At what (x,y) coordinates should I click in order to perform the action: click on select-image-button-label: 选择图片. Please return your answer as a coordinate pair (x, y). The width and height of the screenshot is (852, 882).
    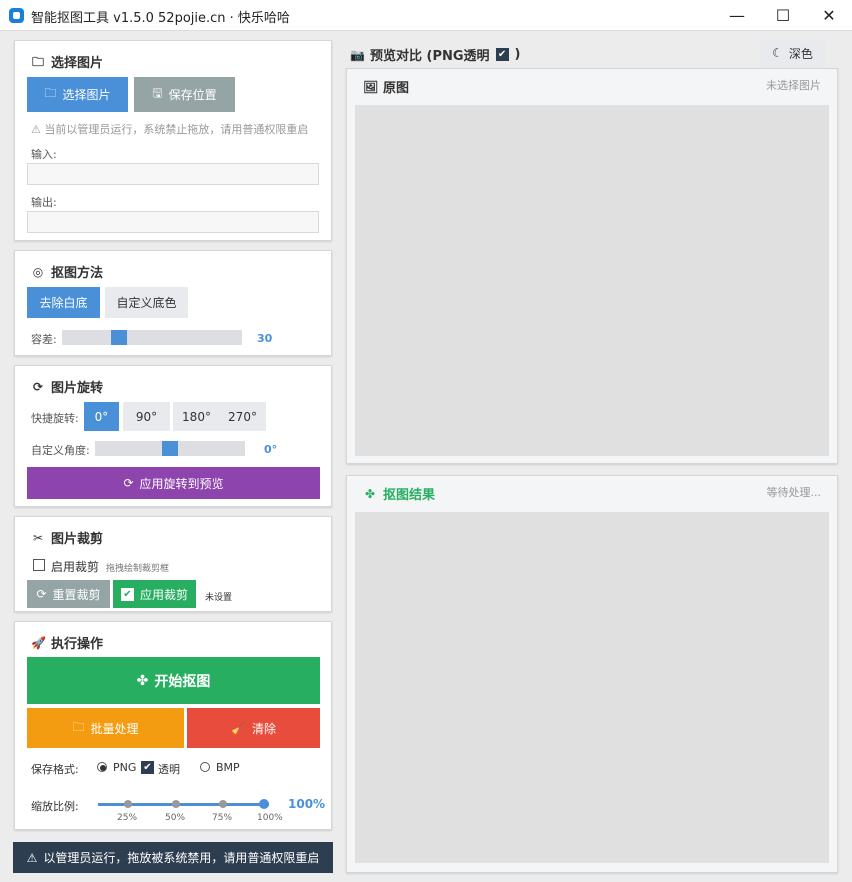
    Looking at the image, I should click on (86, 95).